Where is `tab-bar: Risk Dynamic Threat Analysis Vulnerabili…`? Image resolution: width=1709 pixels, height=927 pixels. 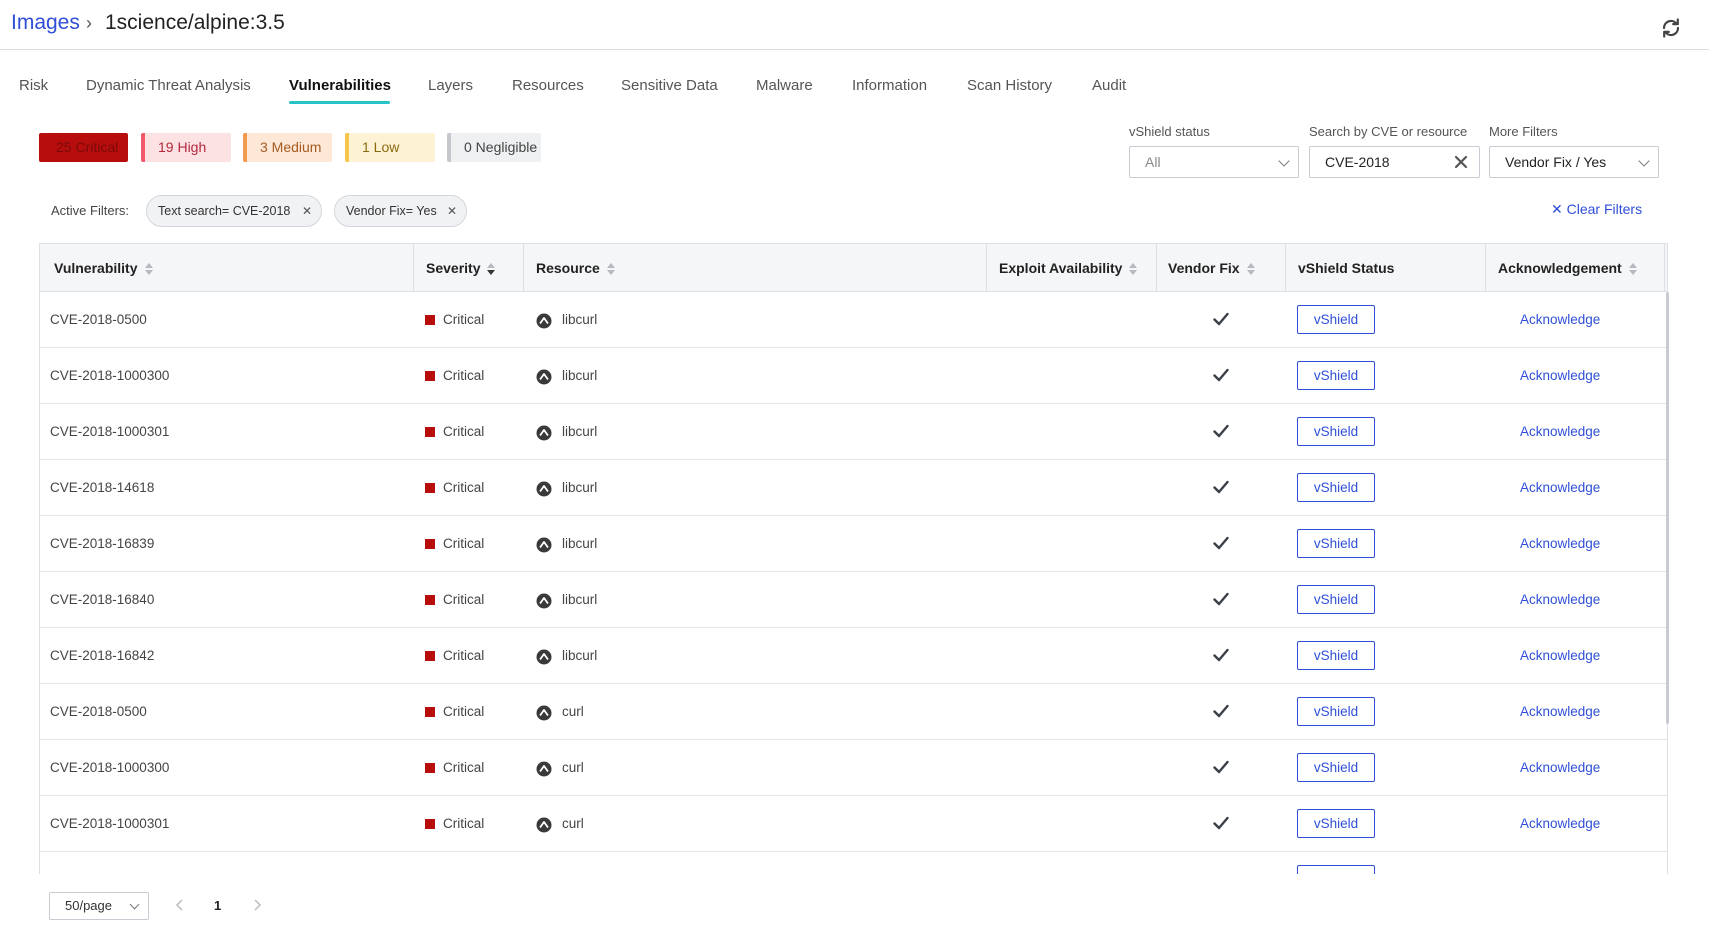
tab-bar: Risk Dynamic Threat Analysis Vulnerabili… is located at coordinates (854, 80).